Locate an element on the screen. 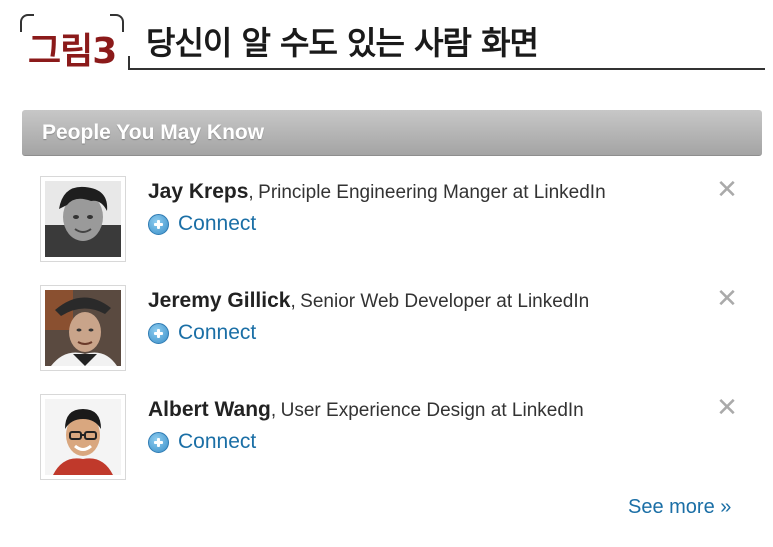 This screenshot has width=773, height=547. person-headline: Senior Web Developer at LinkedIn is located at coordinates (445, 301).